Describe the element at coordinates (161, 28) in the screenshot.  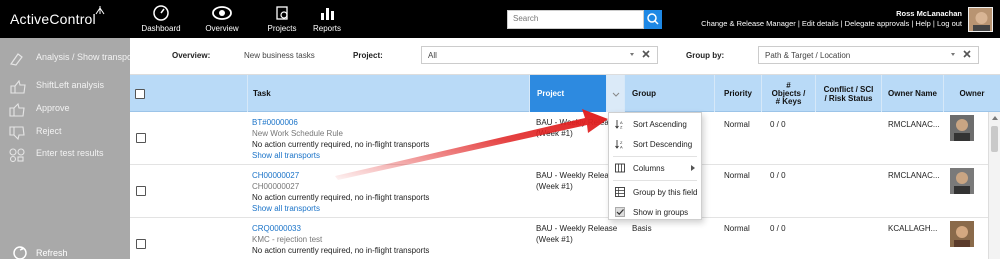
I see `nav-dashboard-label: Dashboard` at that location.